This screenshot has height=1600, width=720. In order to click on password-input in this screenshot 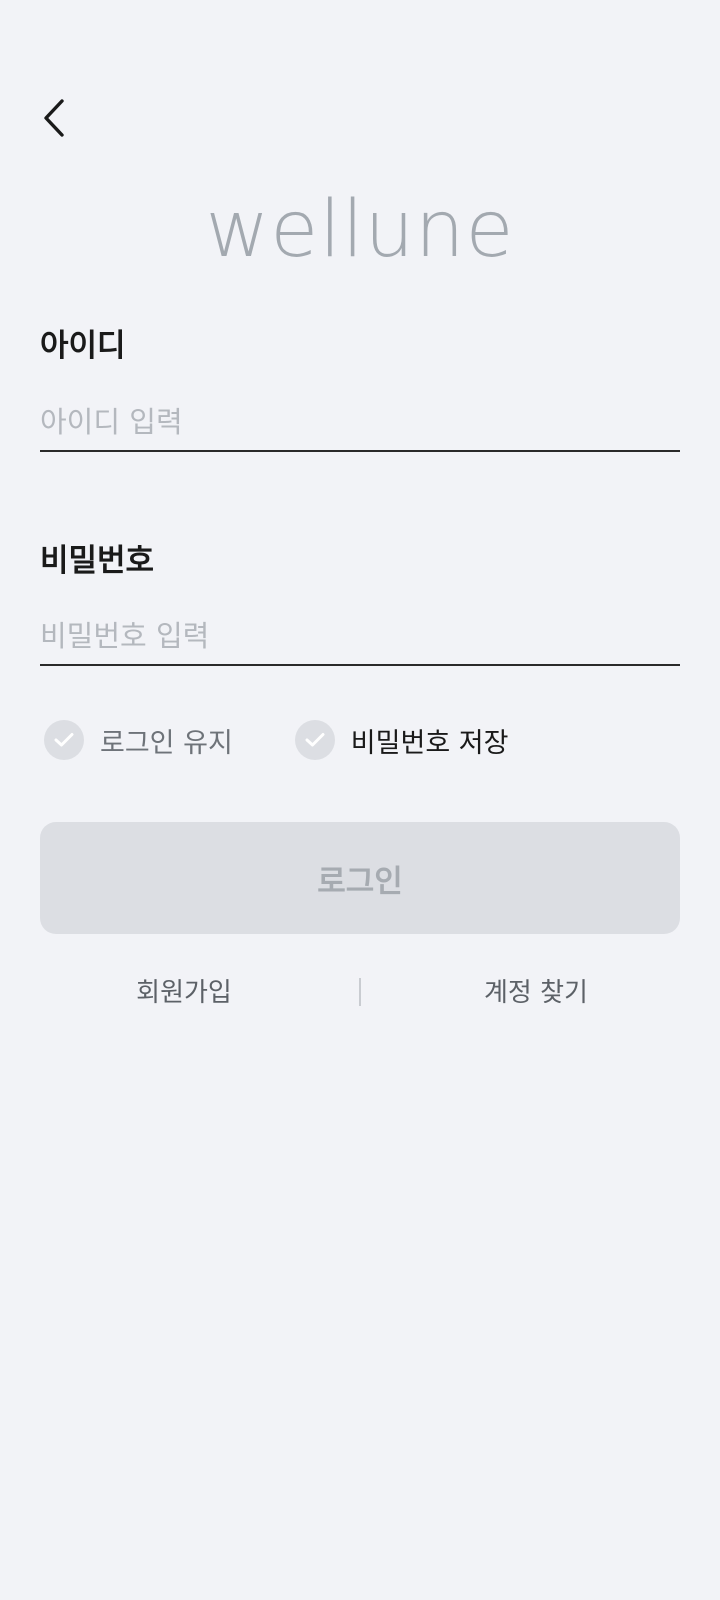, I will do `click(360, 637)`.